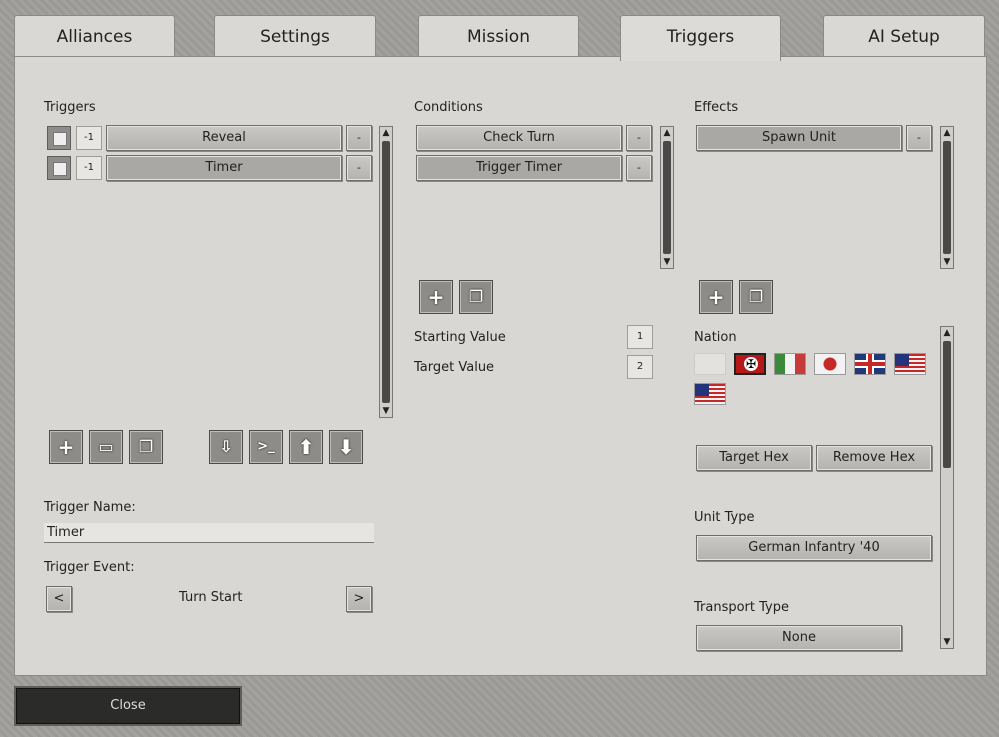  What do you see at coordinates (70, 107) in the screenshot?
I see `triggers-title: Triggers` at bounding box center [70, 107].